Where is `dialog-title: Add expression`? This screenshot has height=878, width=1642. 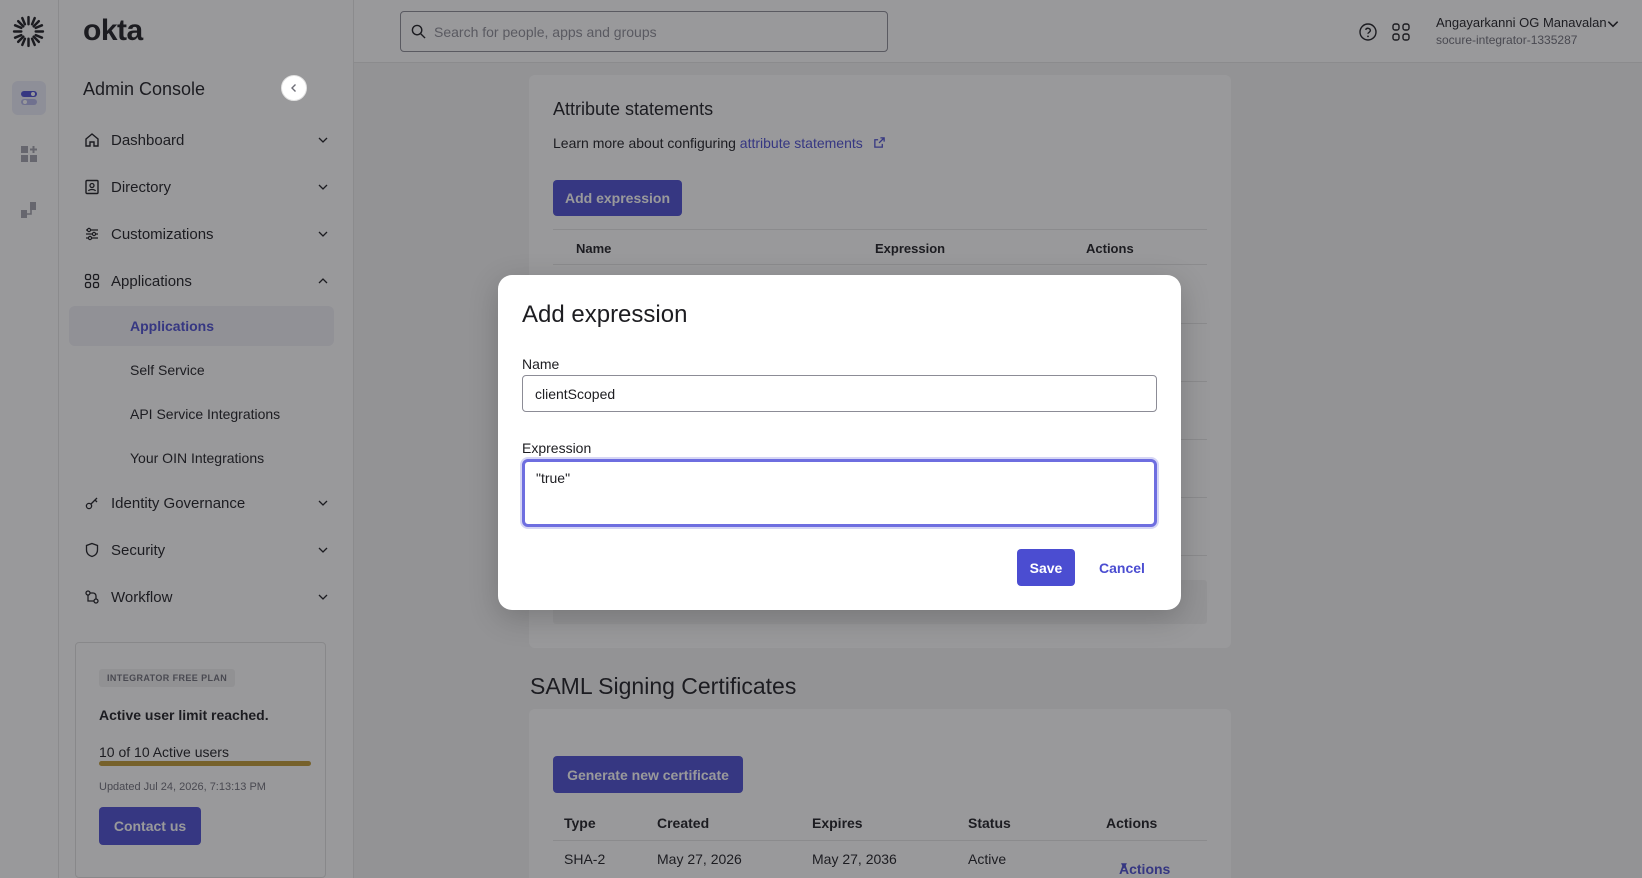 dialog-title: Add expression is located at coordinates (605, 314).